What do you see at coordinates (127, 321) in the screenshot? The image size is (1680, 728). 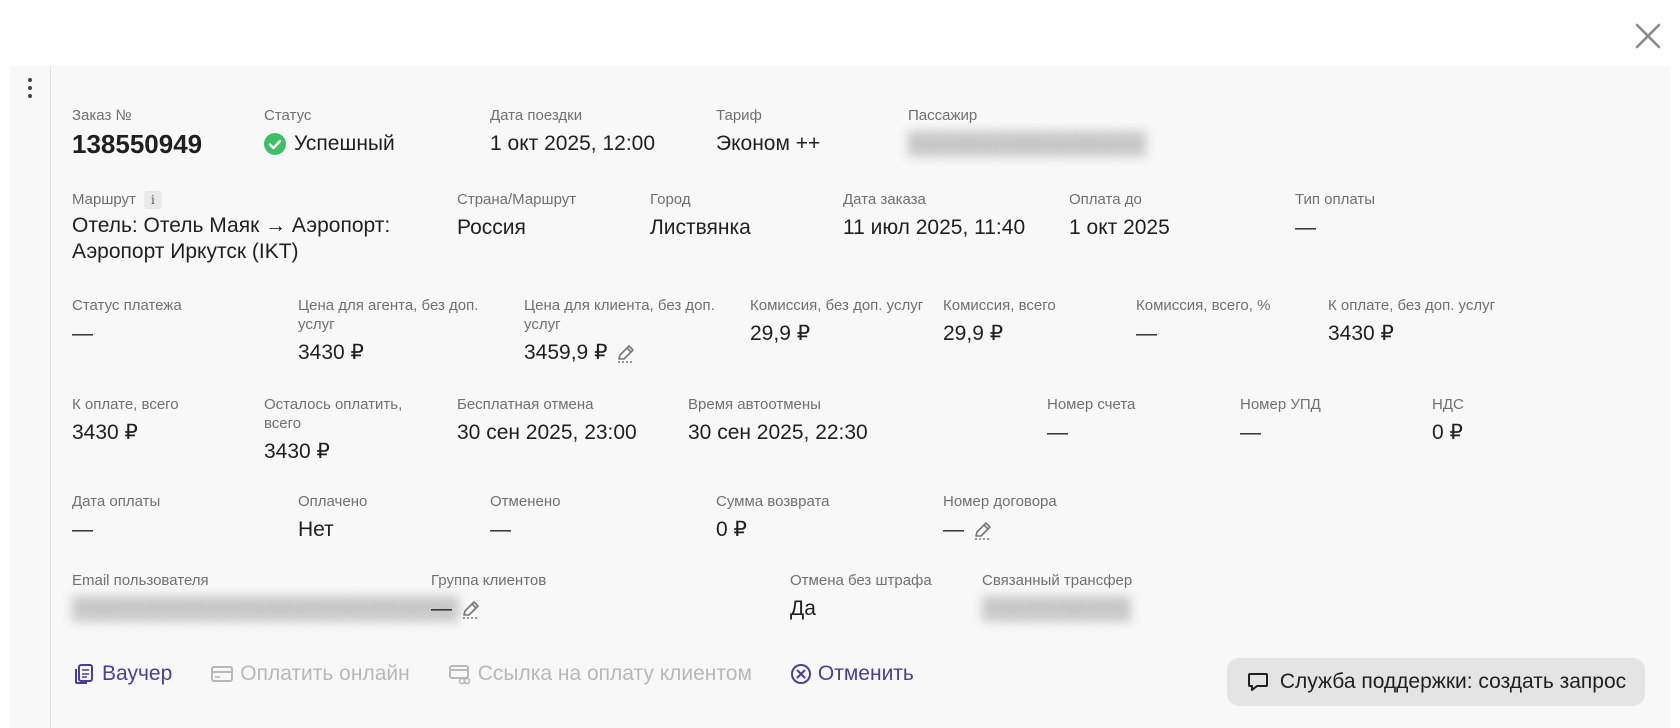 I see `payment-status-field: Статус платежа —` at bounding box center [127, 321].